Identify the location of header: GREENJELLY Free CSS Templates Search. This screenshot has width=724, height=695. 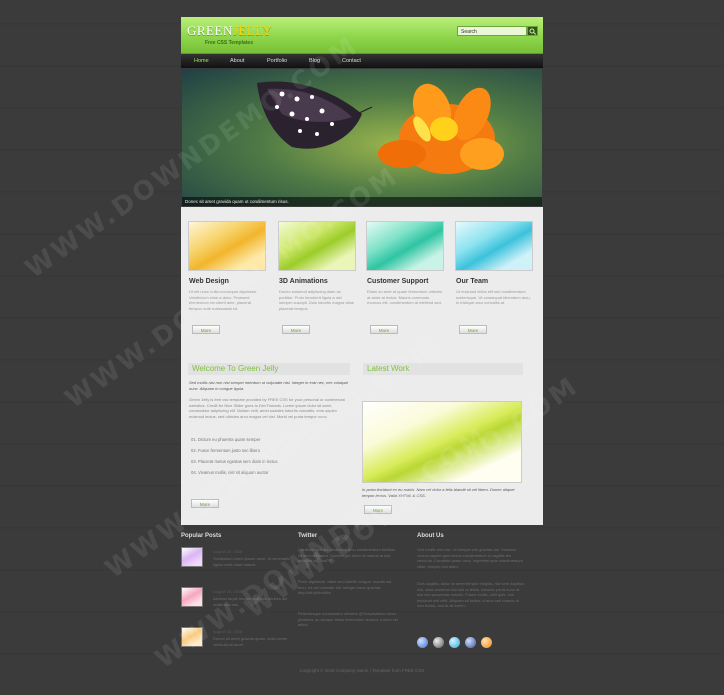
(362, 35).